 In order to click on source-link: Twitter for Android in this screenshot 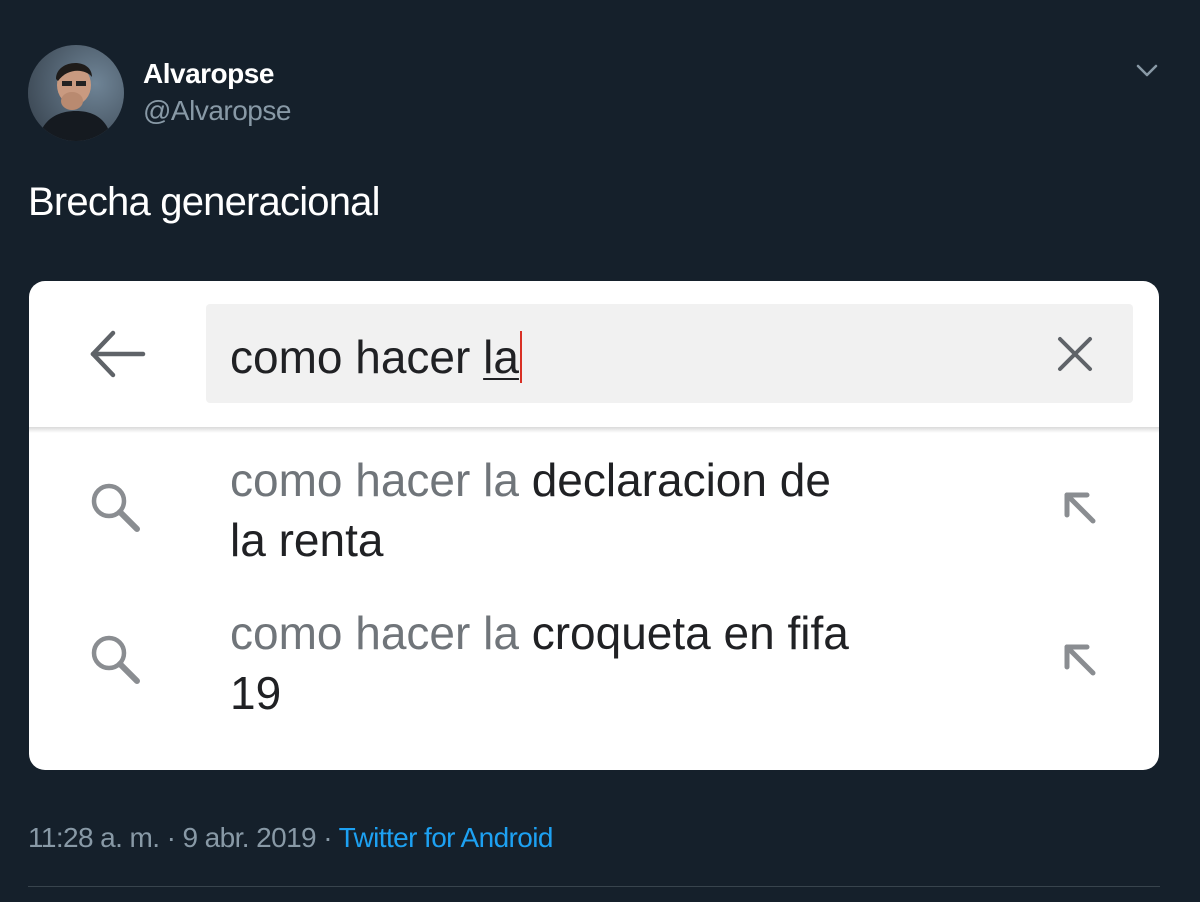, I will do `click(446, 837)`.